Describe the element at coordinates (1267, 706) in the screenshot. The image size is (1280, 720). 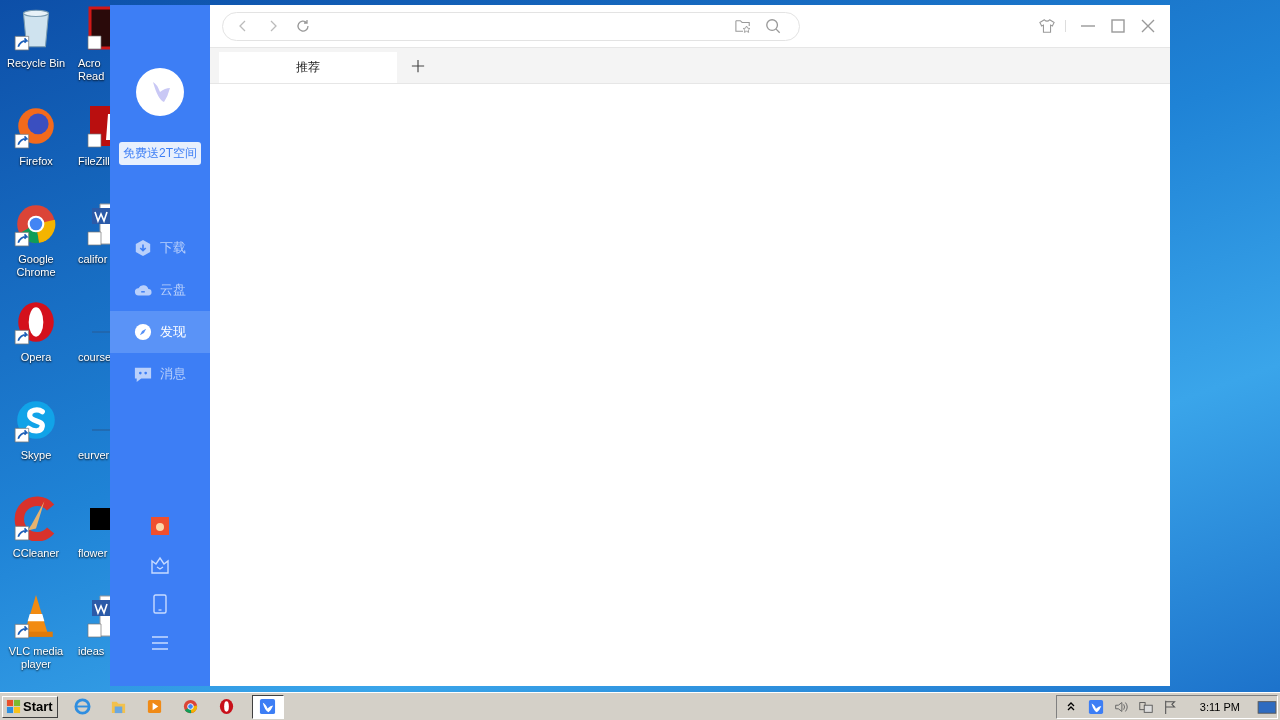
I see `show-desktop-icon` at that location.